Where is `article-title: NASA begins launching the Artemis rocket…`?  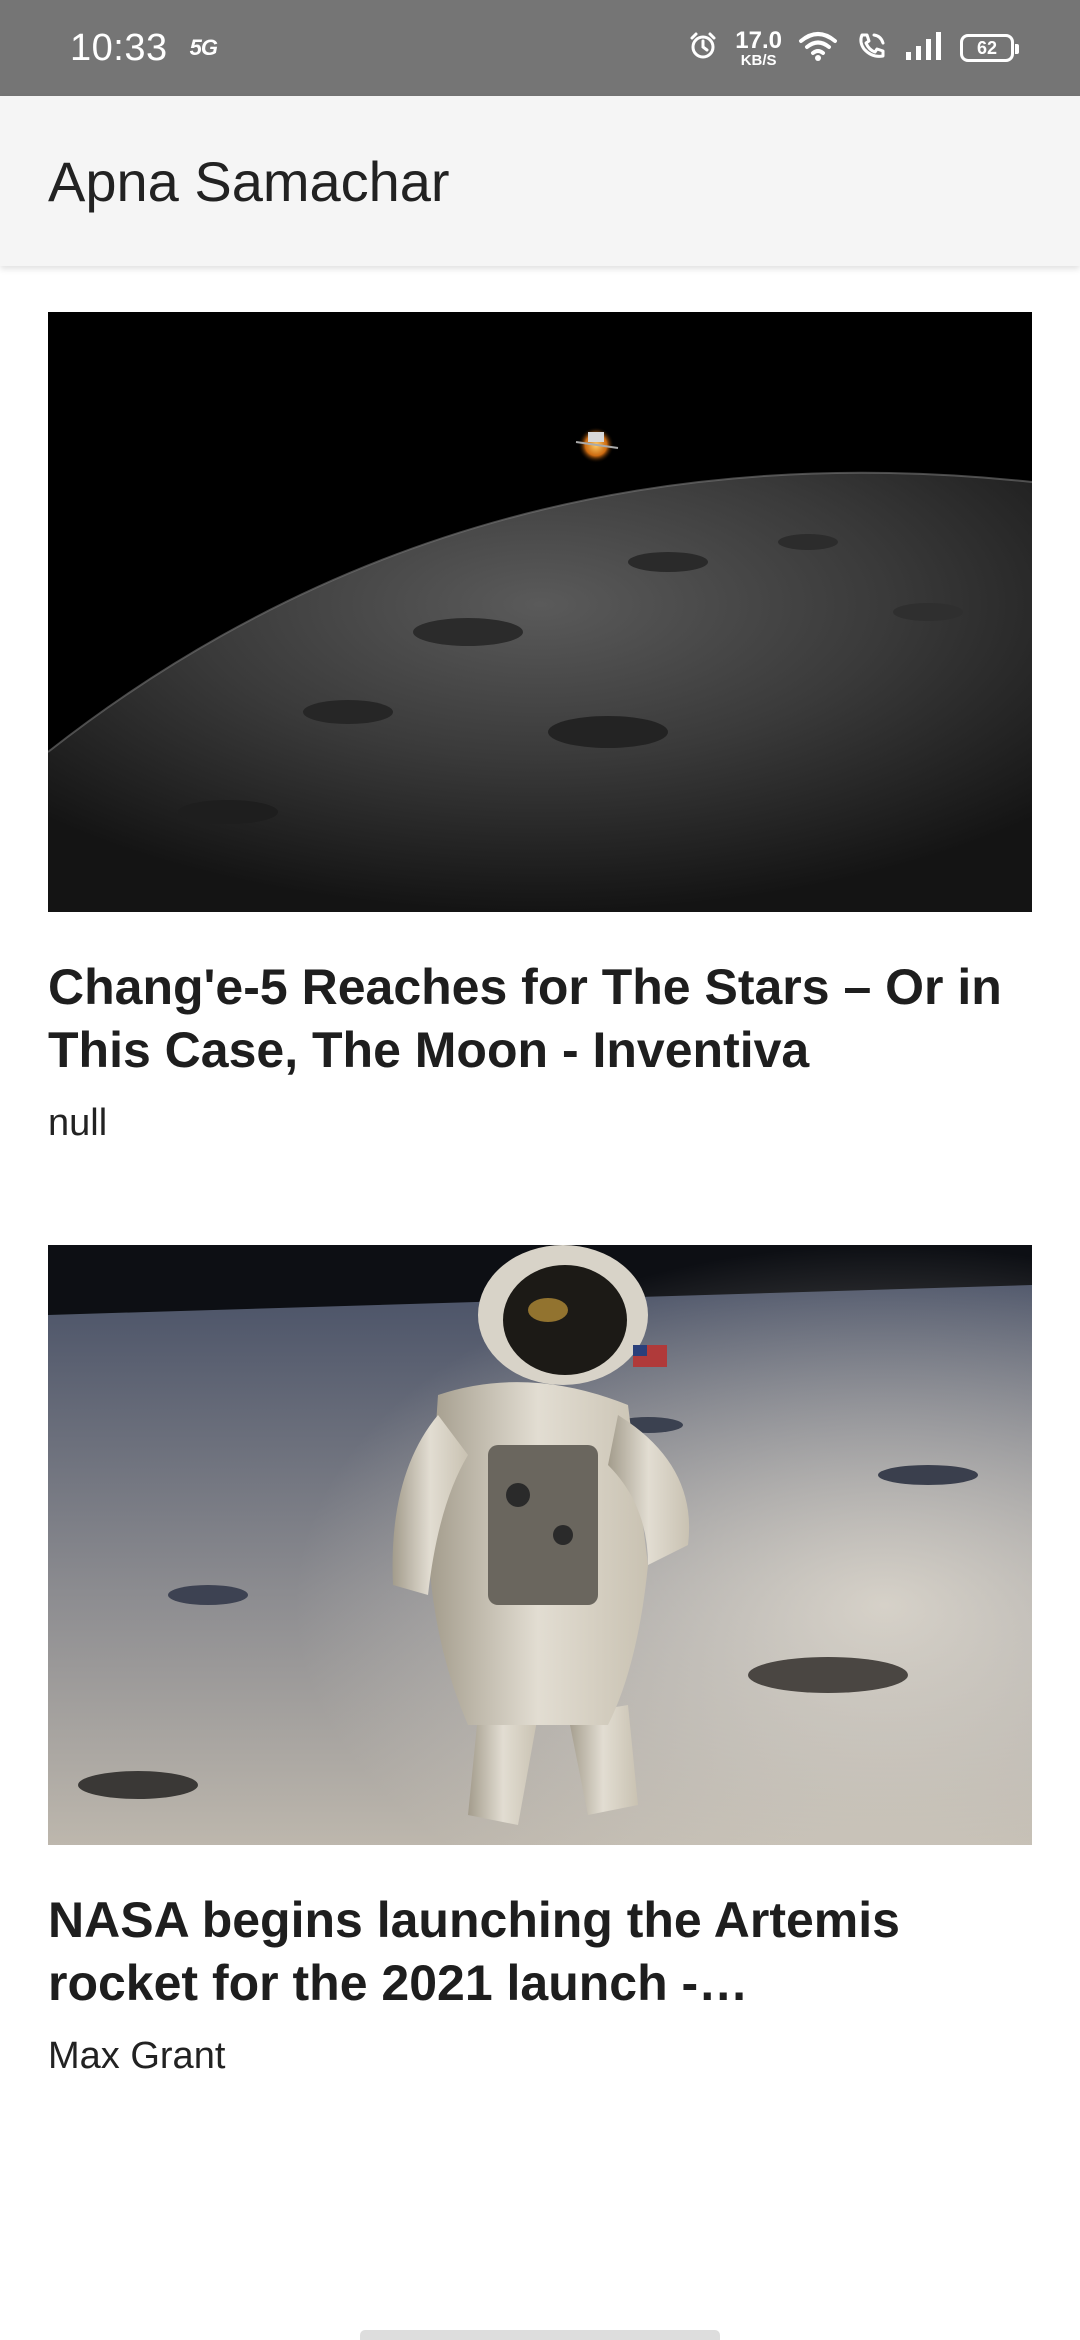
article-title: NASA begins launching the Artemis rocket… is located at coordinates (540, 1952).